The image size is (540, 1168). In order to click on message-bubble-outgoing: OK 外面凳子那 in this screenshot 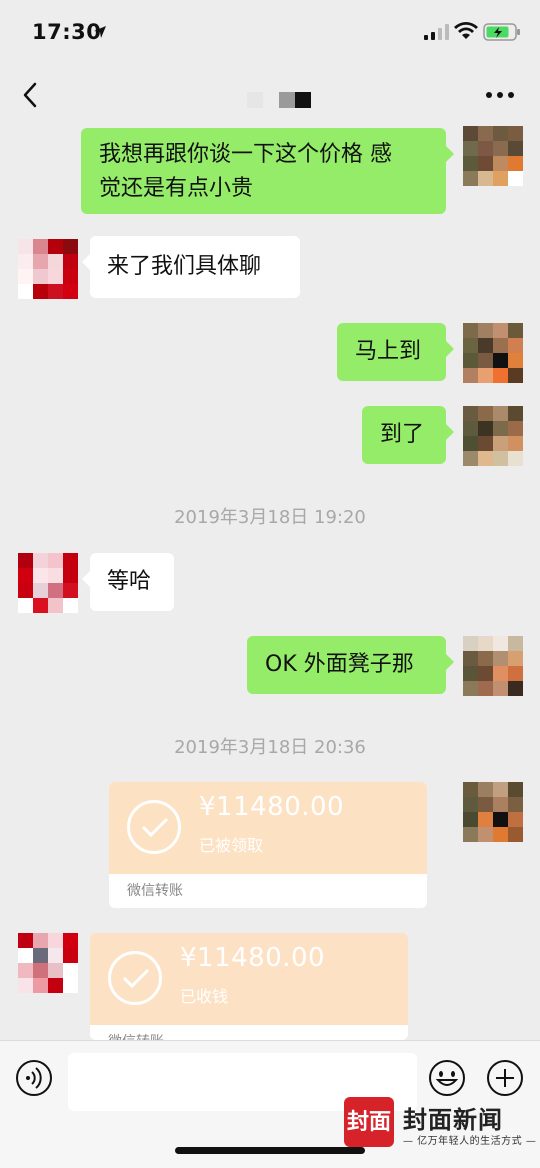, I will do `click(350, 665)`.